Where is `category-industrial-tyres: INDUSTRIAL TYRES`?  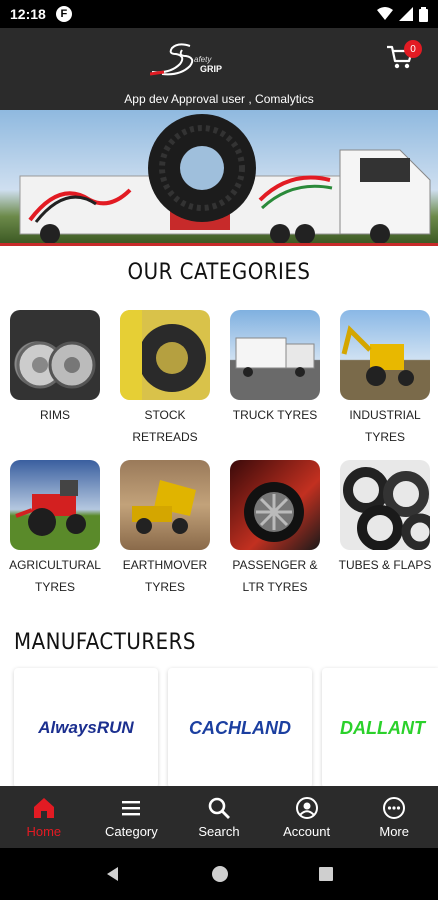 category-industrial-tyres: INDUSTRIAL TYRES is located at coordinates (385, 379).